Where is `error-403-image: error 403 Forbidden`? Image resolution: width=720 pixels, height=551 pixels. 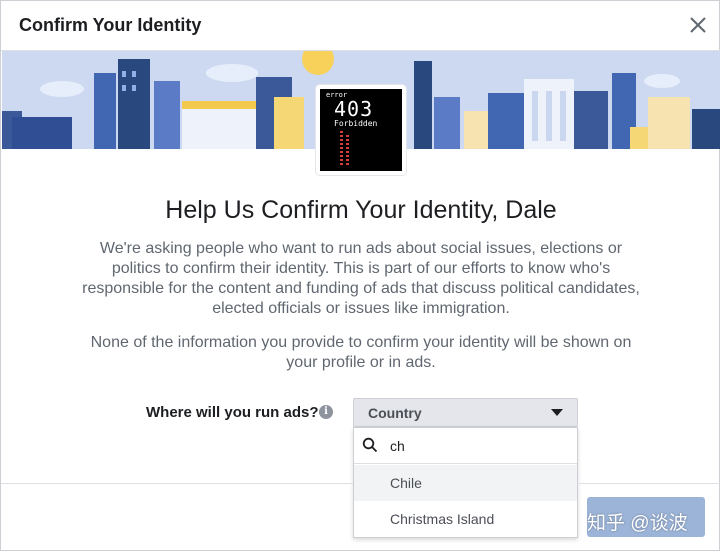 error-403-image: error 403 Forbidden is located at coordinates (361, 130).